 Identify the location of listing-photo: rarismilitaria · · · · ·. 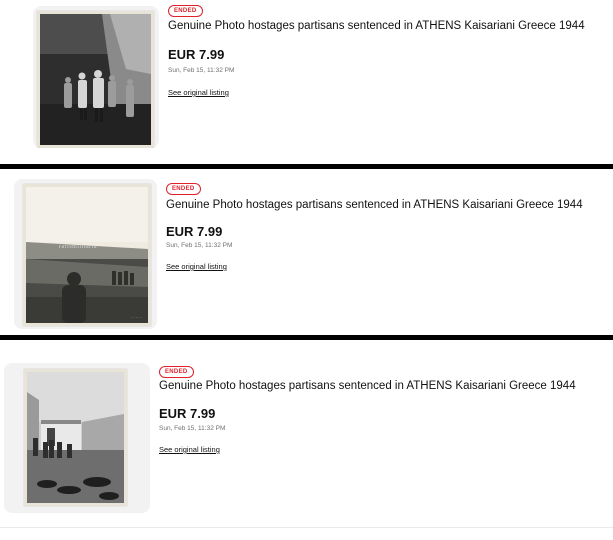
(87, 255).